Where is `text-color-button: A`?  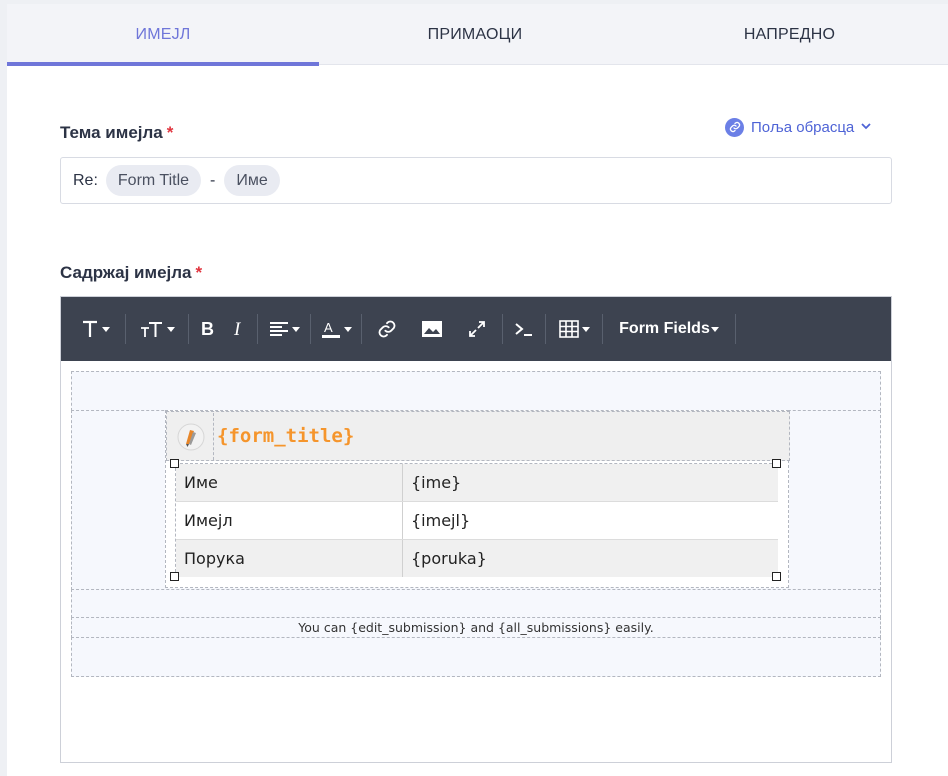 text-color-button: A is located at coordinates (336, 329).